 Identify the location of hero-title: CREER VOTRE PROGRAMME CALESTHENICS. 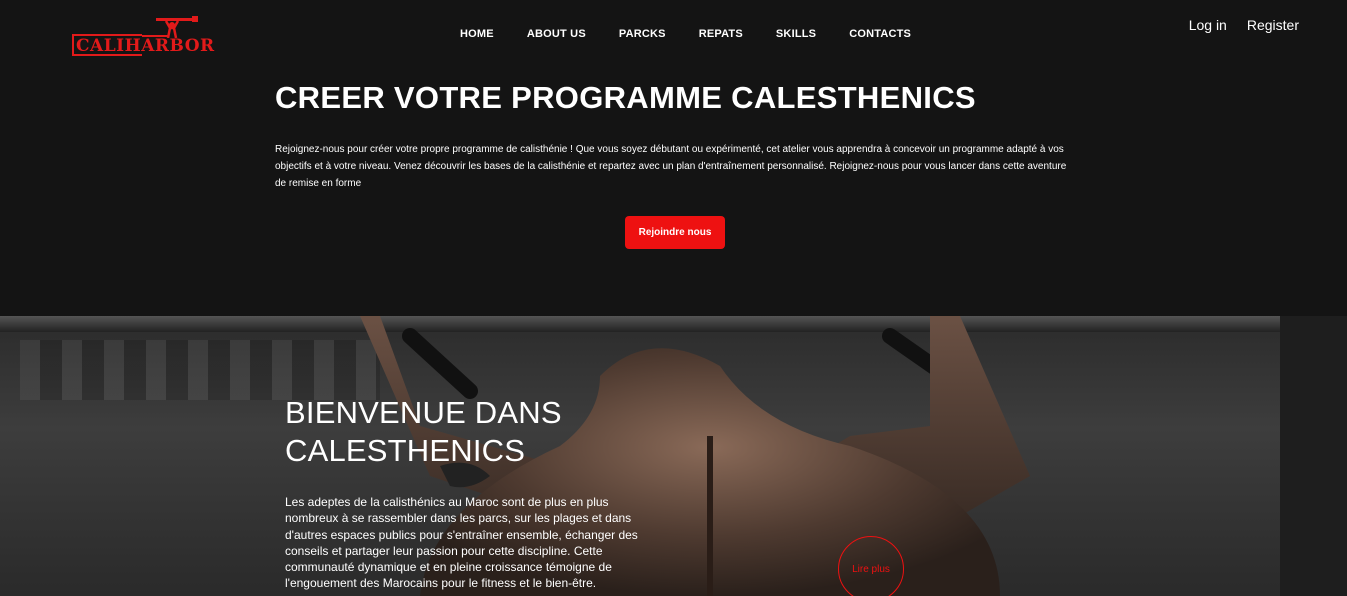
(625, 97).